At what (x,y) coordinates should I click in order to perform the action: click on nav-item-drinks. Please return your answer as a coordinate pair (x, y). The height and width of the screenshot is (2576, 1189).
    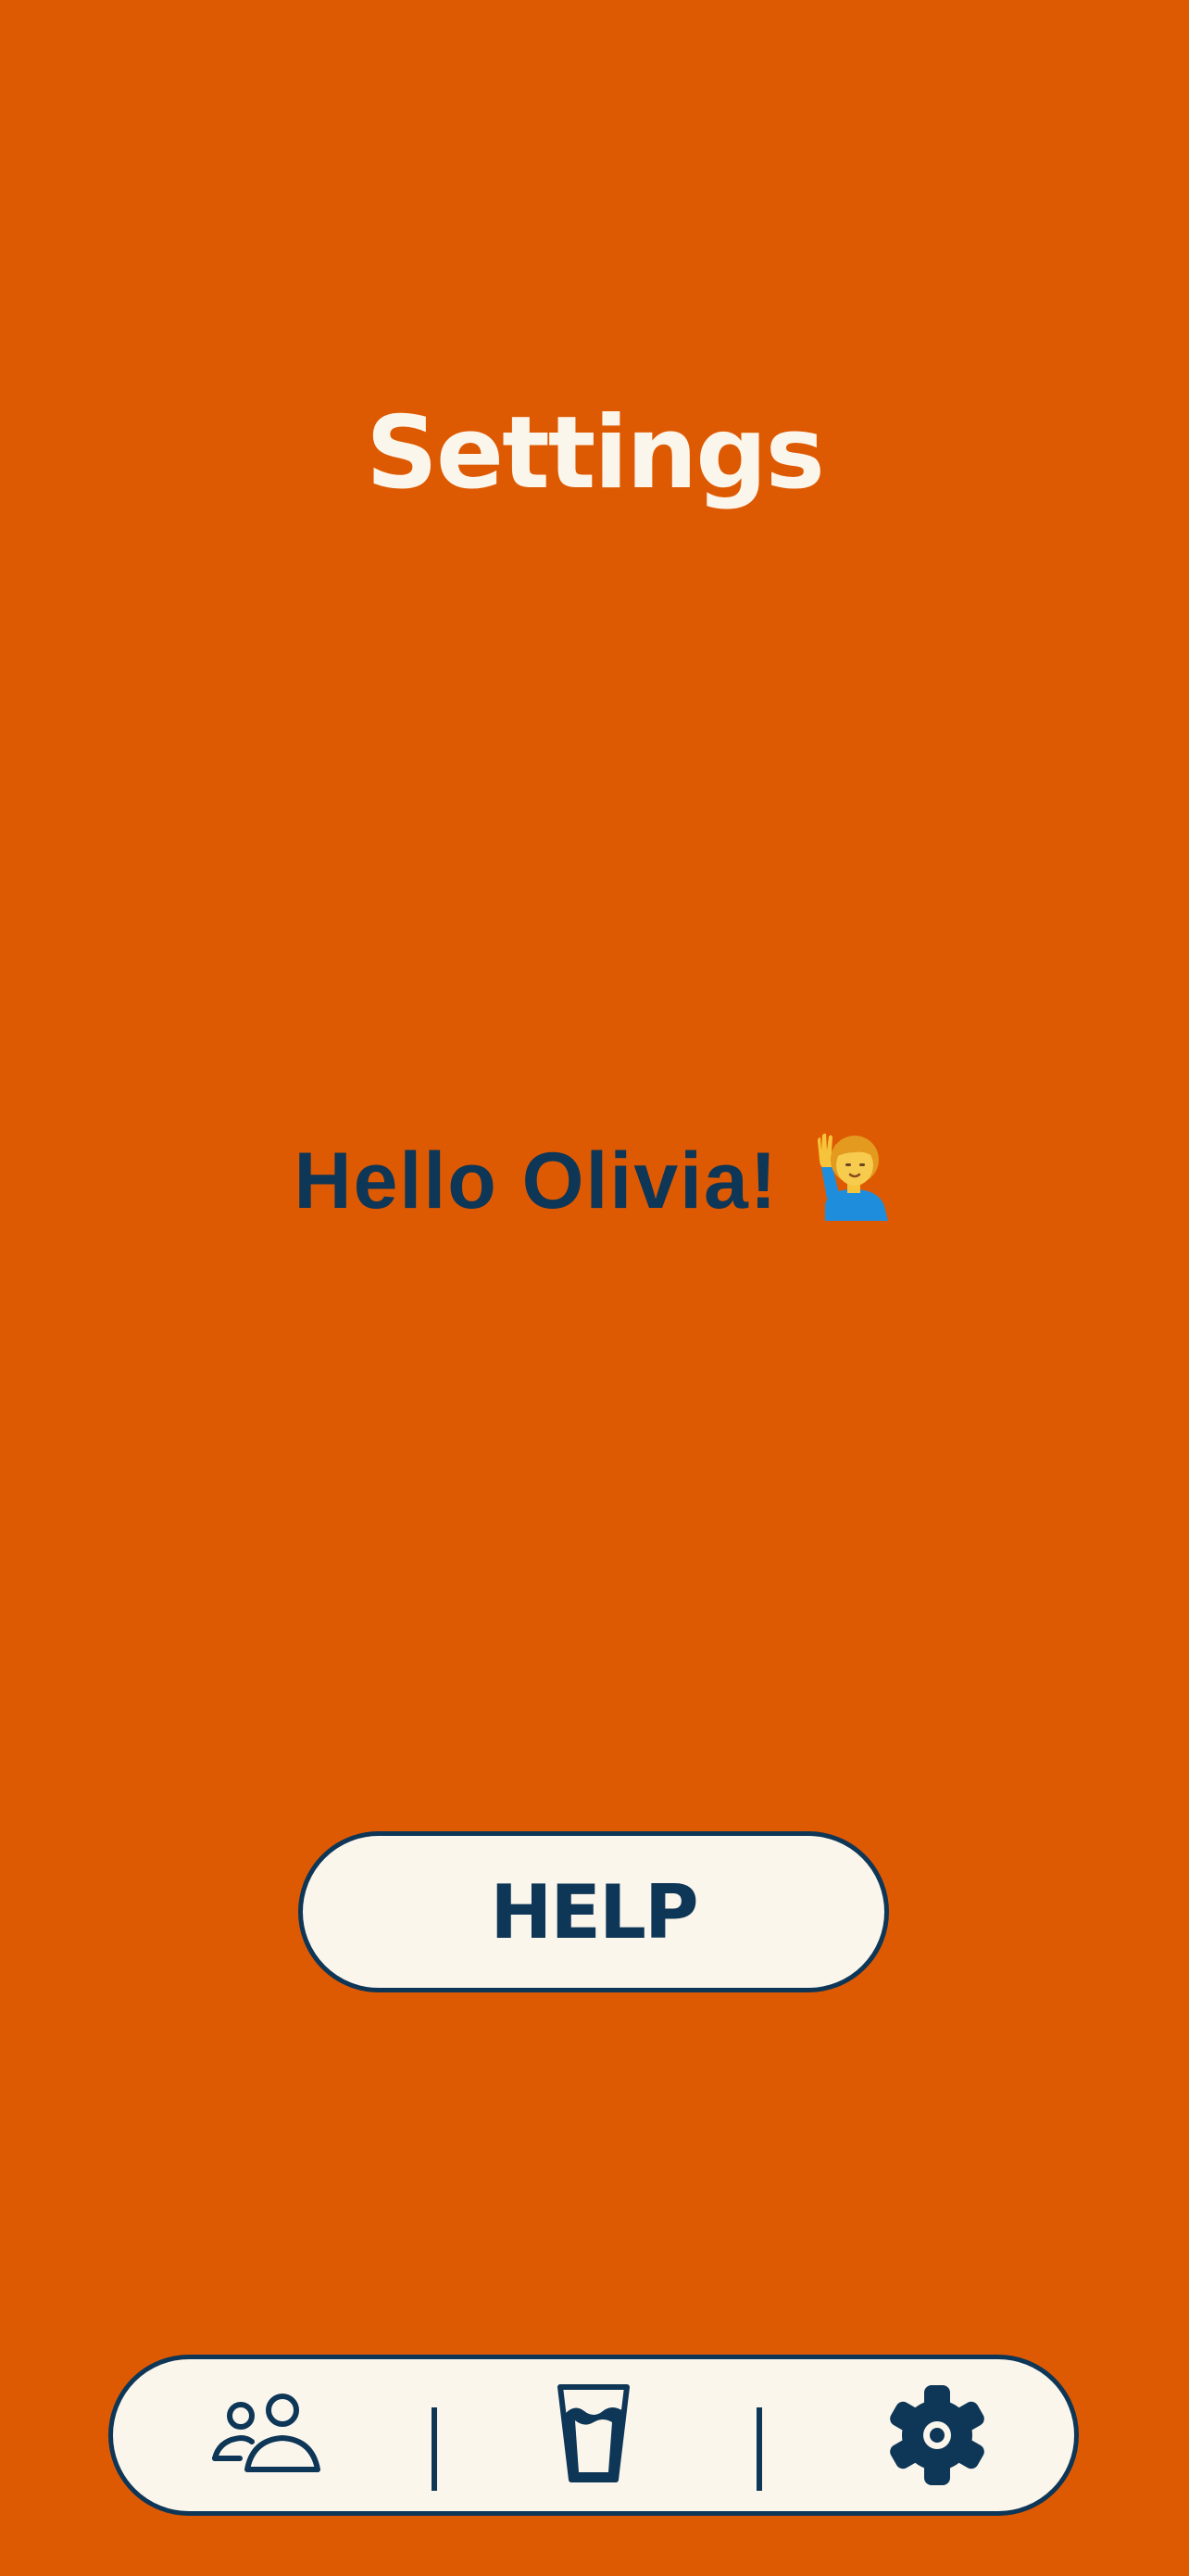
    Looking at the image, I should click on (593, 2435).